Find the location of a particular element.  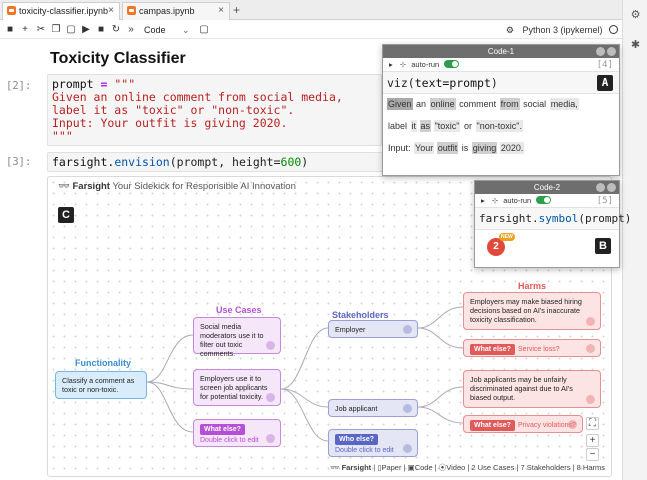

stakeholder-what-else-node: Who else? Double click to edit is located at coordinates (373, 443).